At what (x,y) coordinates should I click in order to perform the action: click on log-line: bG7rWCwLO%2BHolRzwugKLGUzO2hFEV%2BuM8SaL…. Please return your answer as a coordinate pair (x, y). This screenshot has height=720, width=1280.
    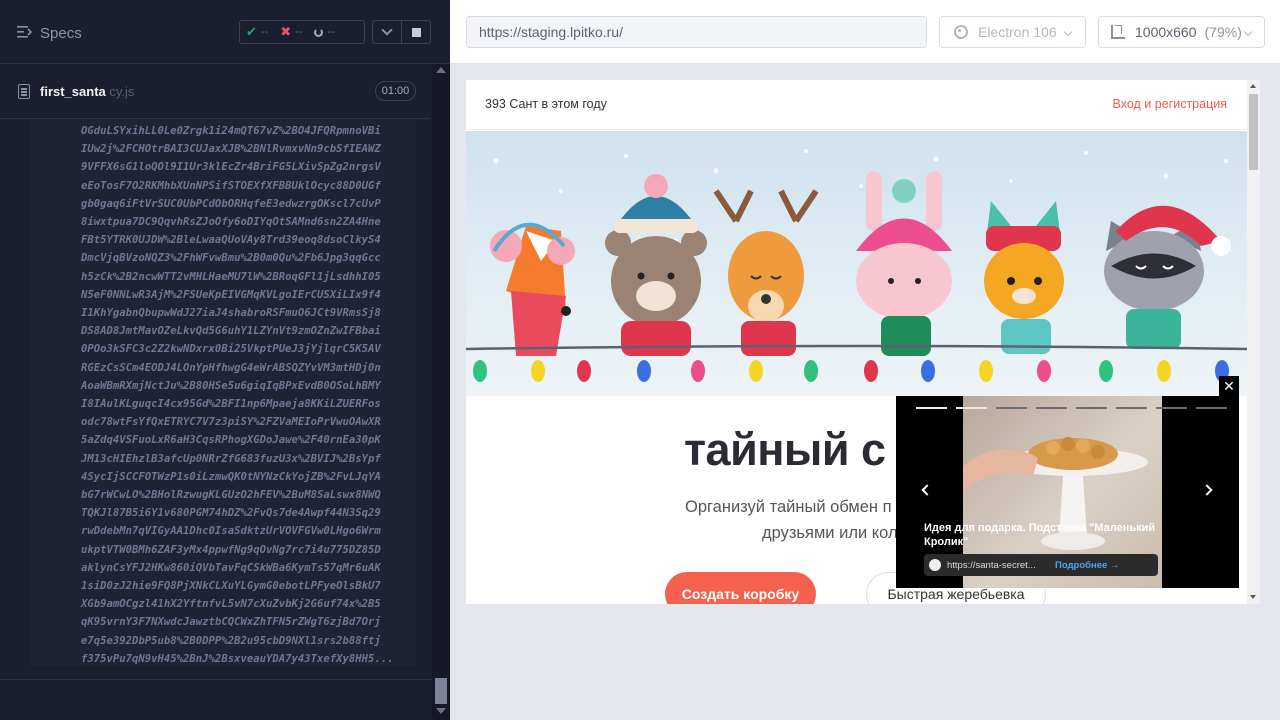
    Looking at the image, I should click on (231, 495).